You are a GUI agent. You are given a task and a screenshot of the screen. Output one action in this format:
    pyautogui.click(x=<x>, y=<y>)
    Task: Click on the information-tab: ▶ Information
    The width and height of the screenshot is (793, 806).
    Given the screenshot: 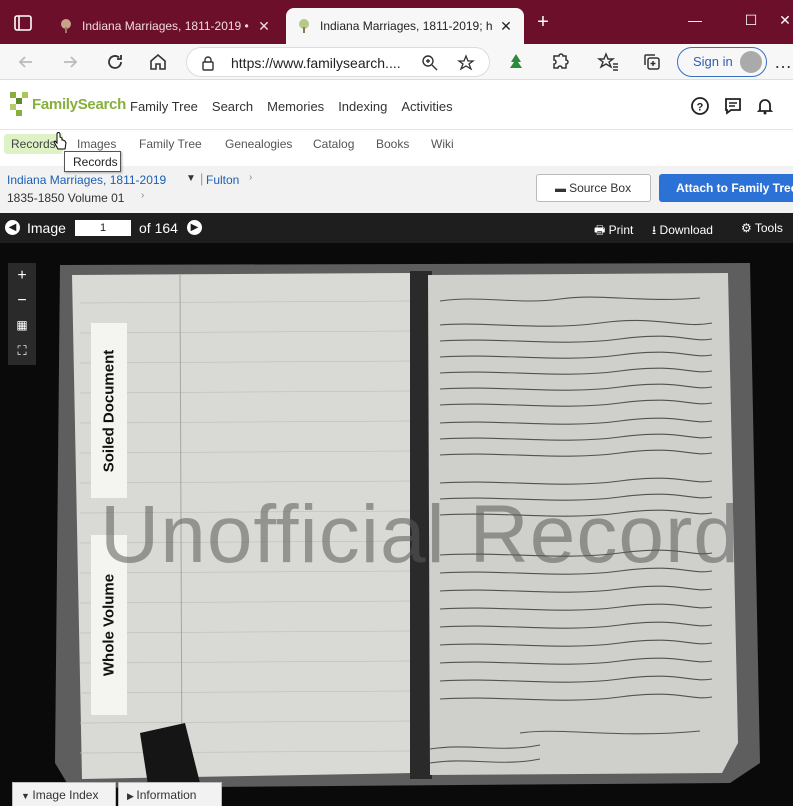 What is the action you would take?
    pyautogui.click(x=170, y=794)
    